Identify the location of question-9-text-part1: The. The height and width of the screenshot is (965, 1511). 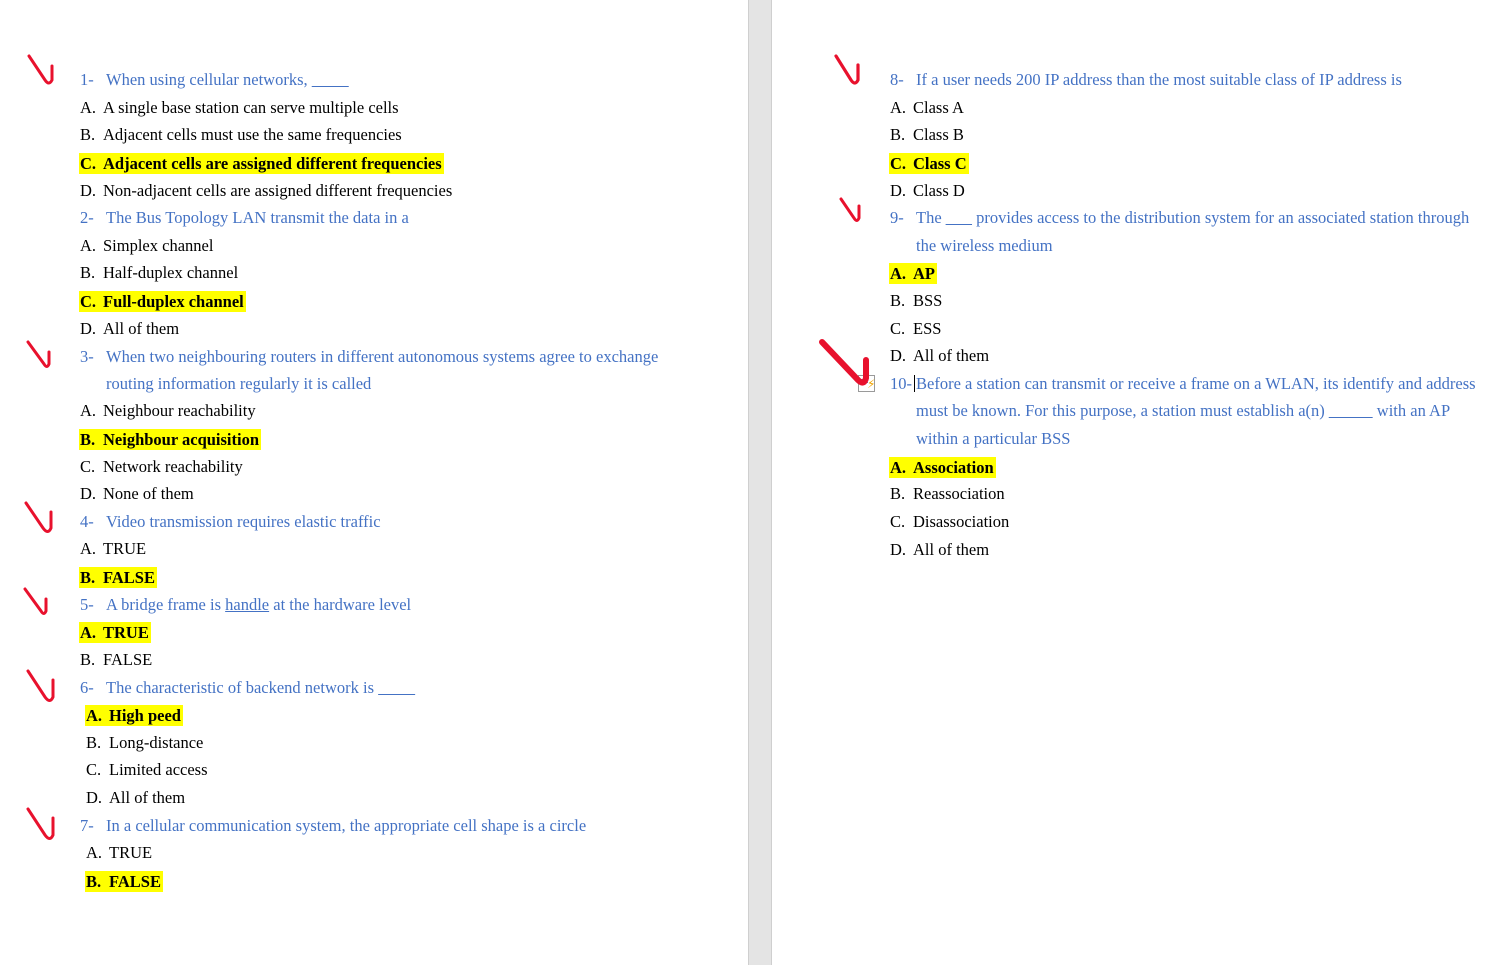
(931, 217).